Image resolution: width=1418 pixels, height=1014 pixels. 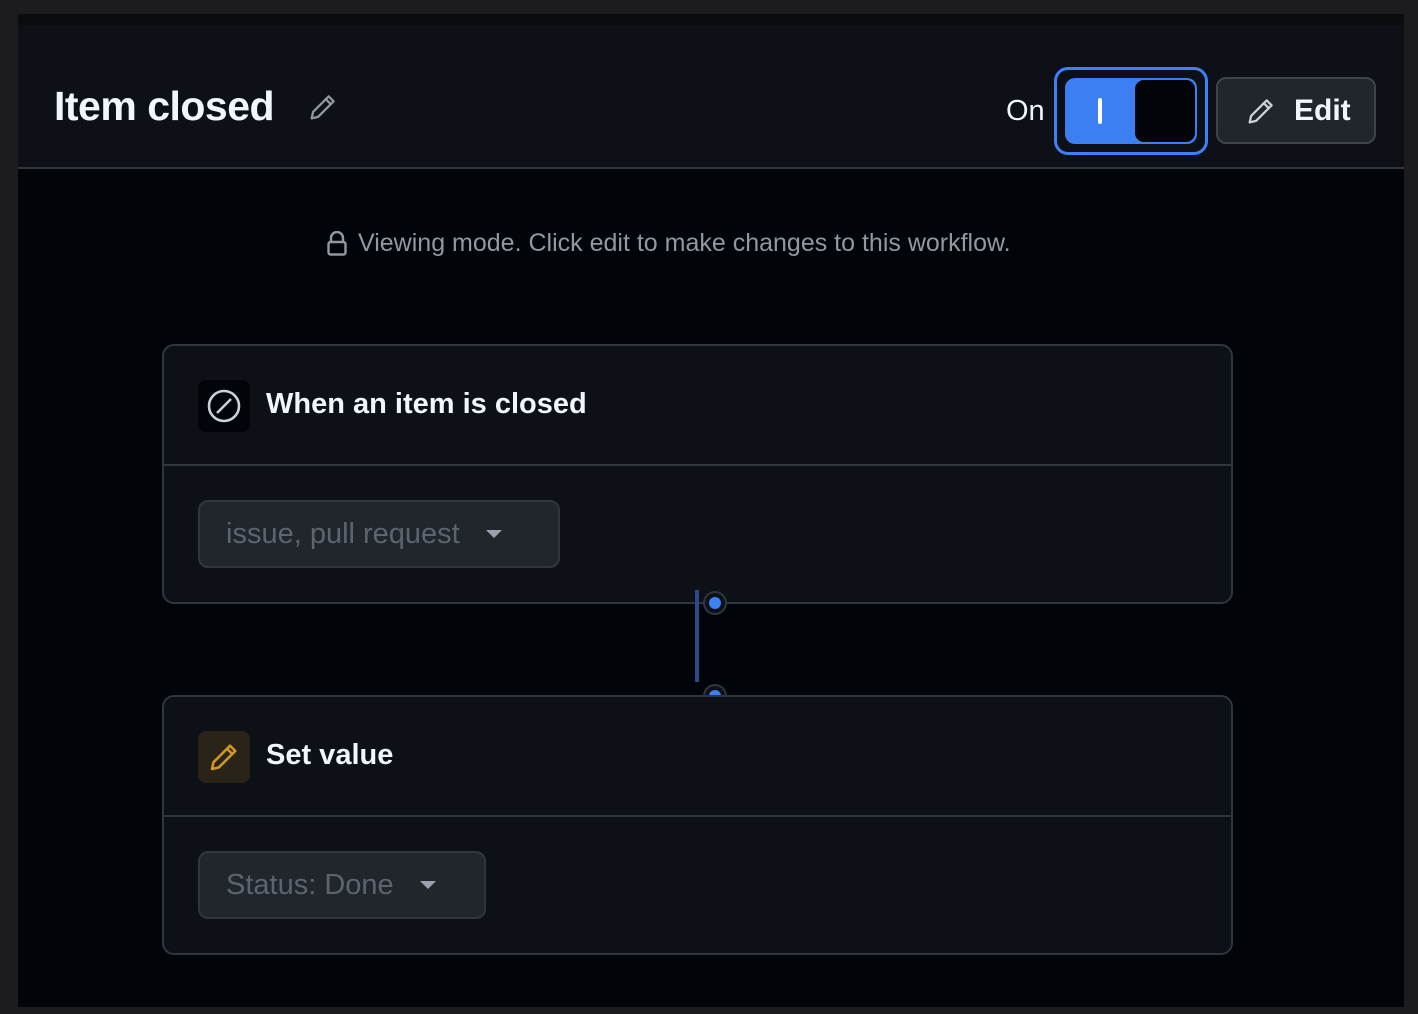 What do you see at coordinates (1100, 111) in the screenshot?
I see `toggle-on-indicator` at bounding box center [1100, 111].